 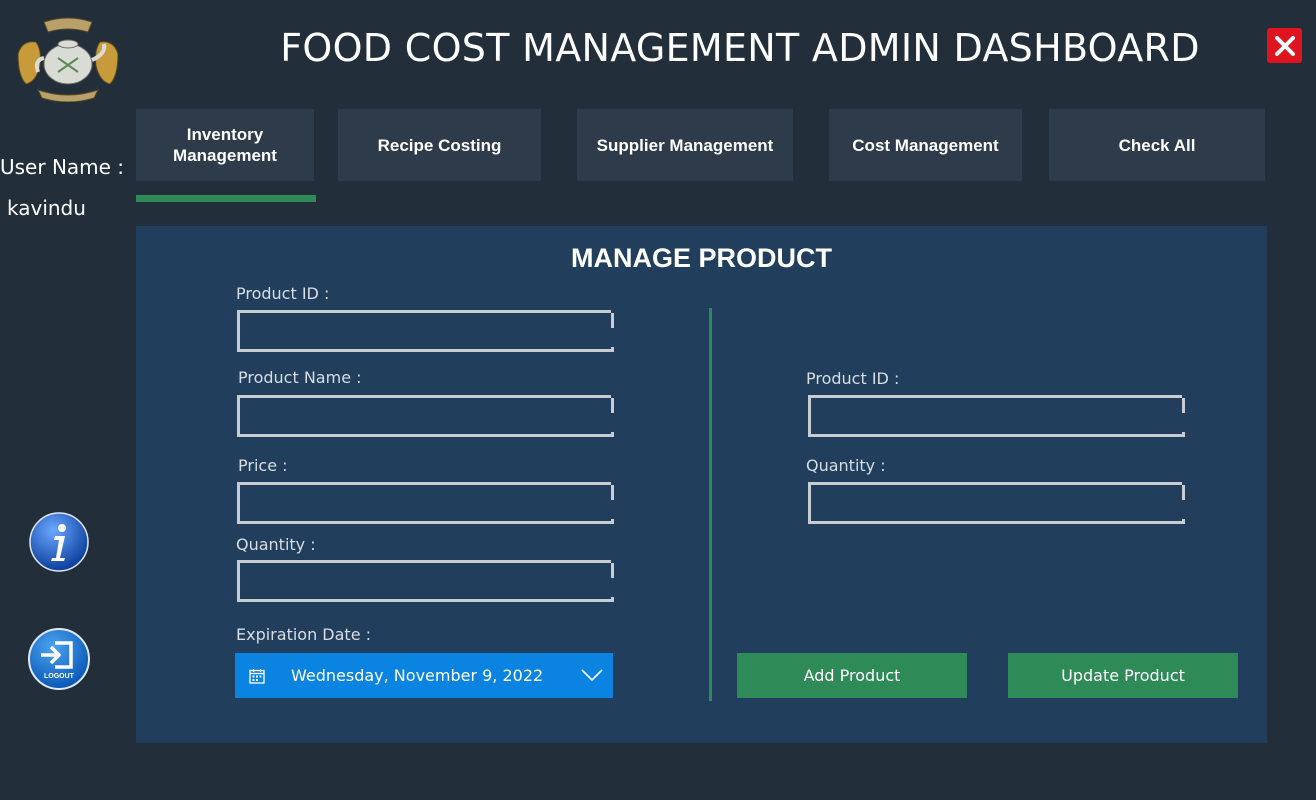 I want to click on close-button, so click(x=1284, y=45).